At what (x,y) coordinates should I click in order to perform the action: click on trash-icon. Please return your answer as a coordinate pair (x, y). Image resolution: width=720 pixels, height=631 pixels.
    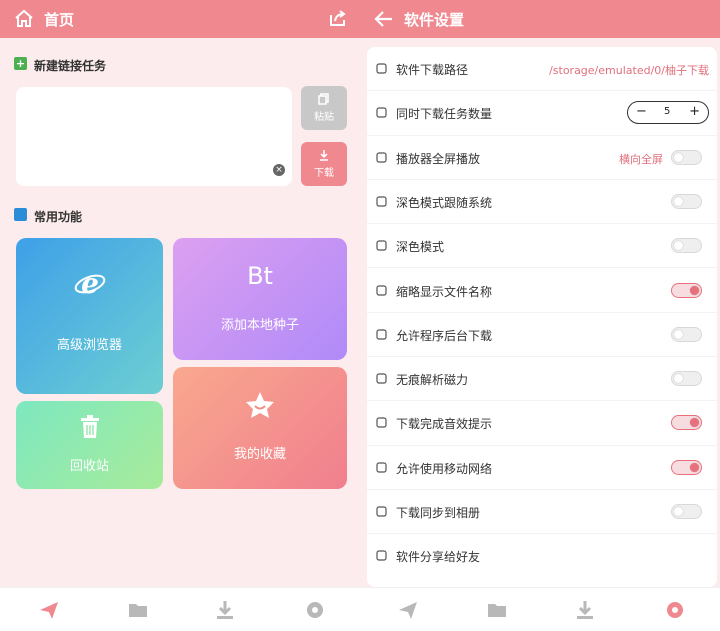
    Looking at the image, I should click on (90, 426).